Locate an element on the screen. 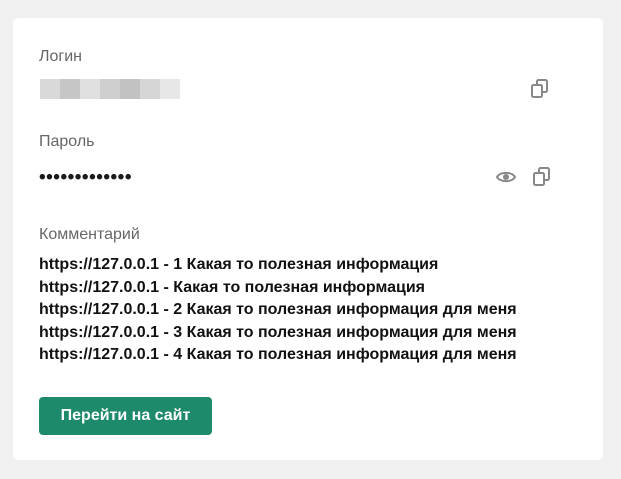 The height and width of the screenshot is (479, 621). login-label: Логин is located at coordinates (61, 56).